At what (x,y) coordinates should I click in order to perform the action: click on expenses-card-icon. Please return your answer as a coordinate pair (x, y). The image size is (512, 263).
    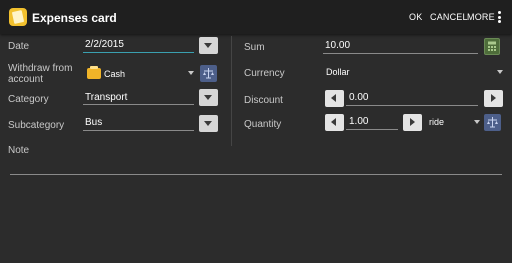
    Looking at the image, I should click on (18, 17).